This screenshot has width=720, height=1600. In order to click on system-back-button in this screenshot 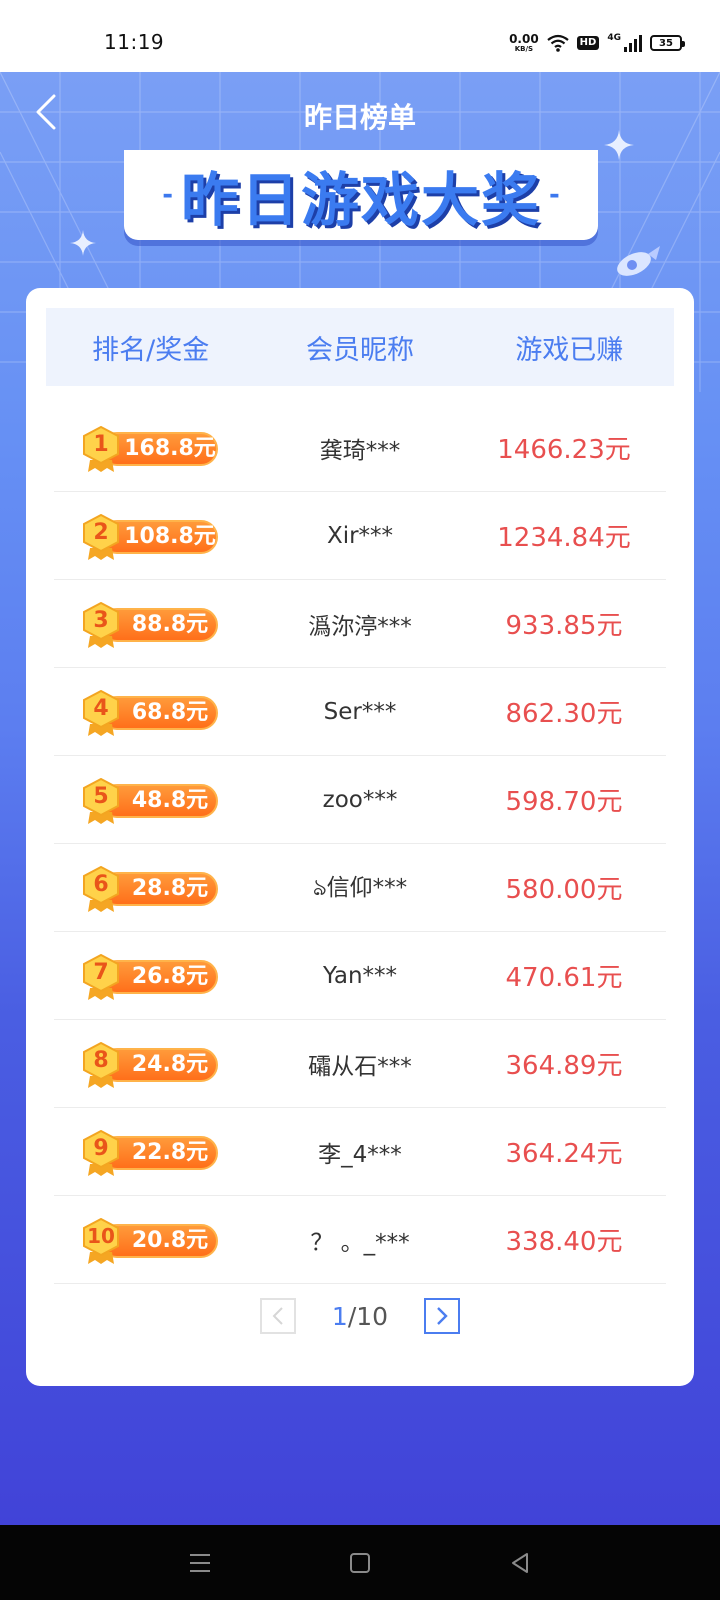, I will do `click(520, 1563)`.